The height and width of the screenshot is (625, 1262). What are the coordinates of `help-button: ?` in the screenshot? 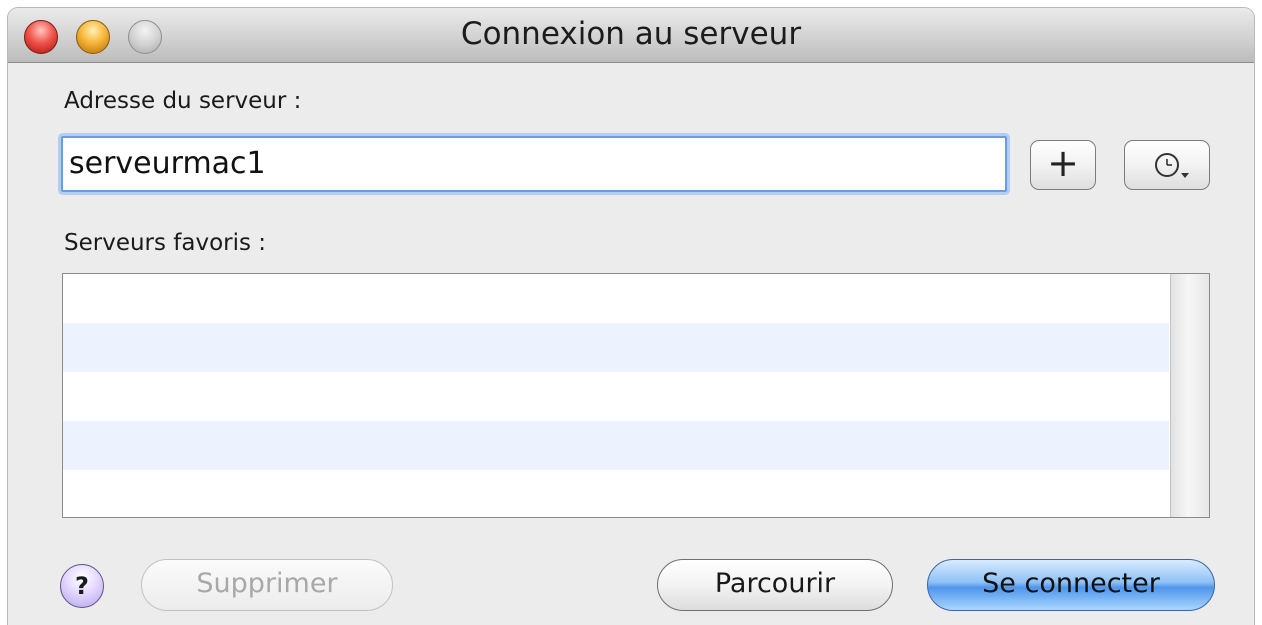 It's located at (82, 586).